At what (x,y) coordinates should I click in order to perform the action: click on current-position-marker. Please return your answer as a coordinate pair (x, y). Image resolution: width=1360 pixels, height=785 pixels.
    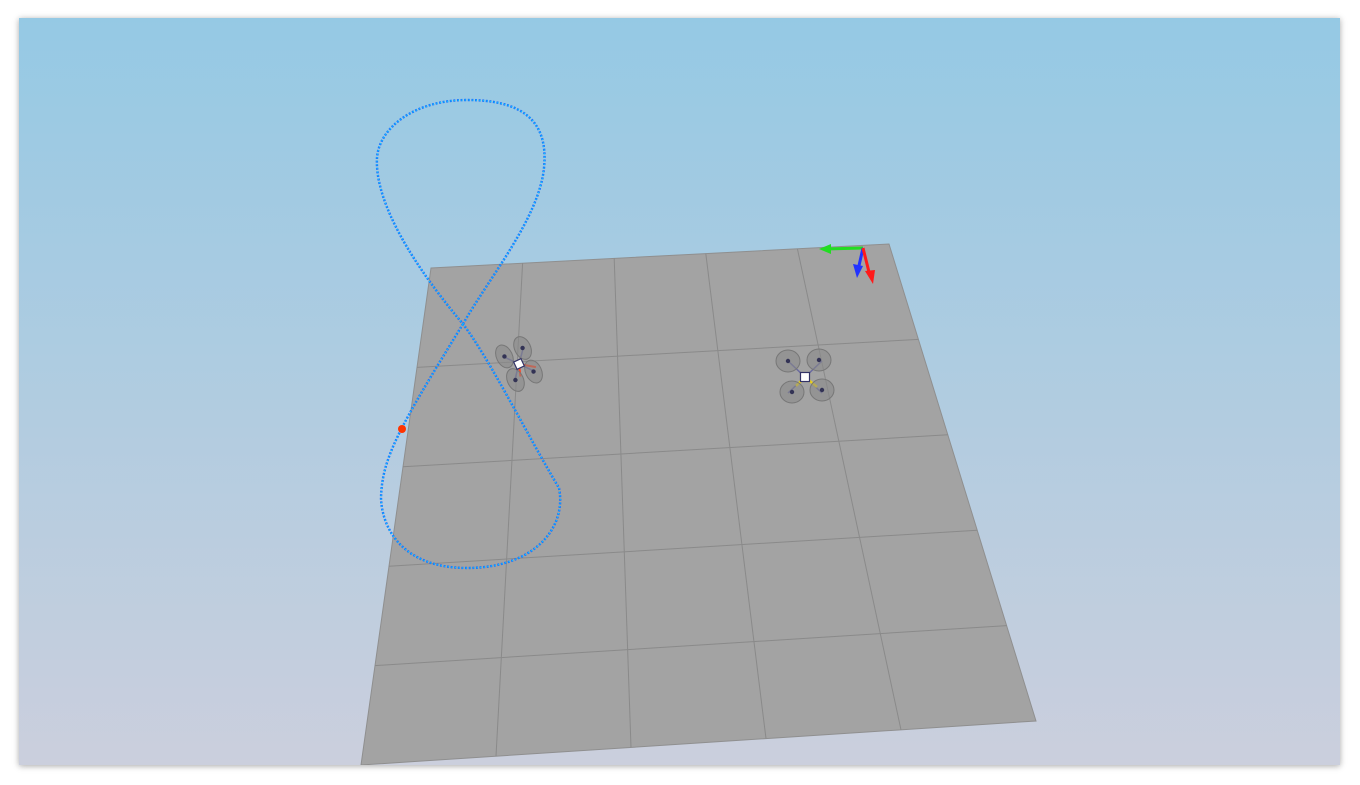
    Looking at the image, I should click on (402, 429).